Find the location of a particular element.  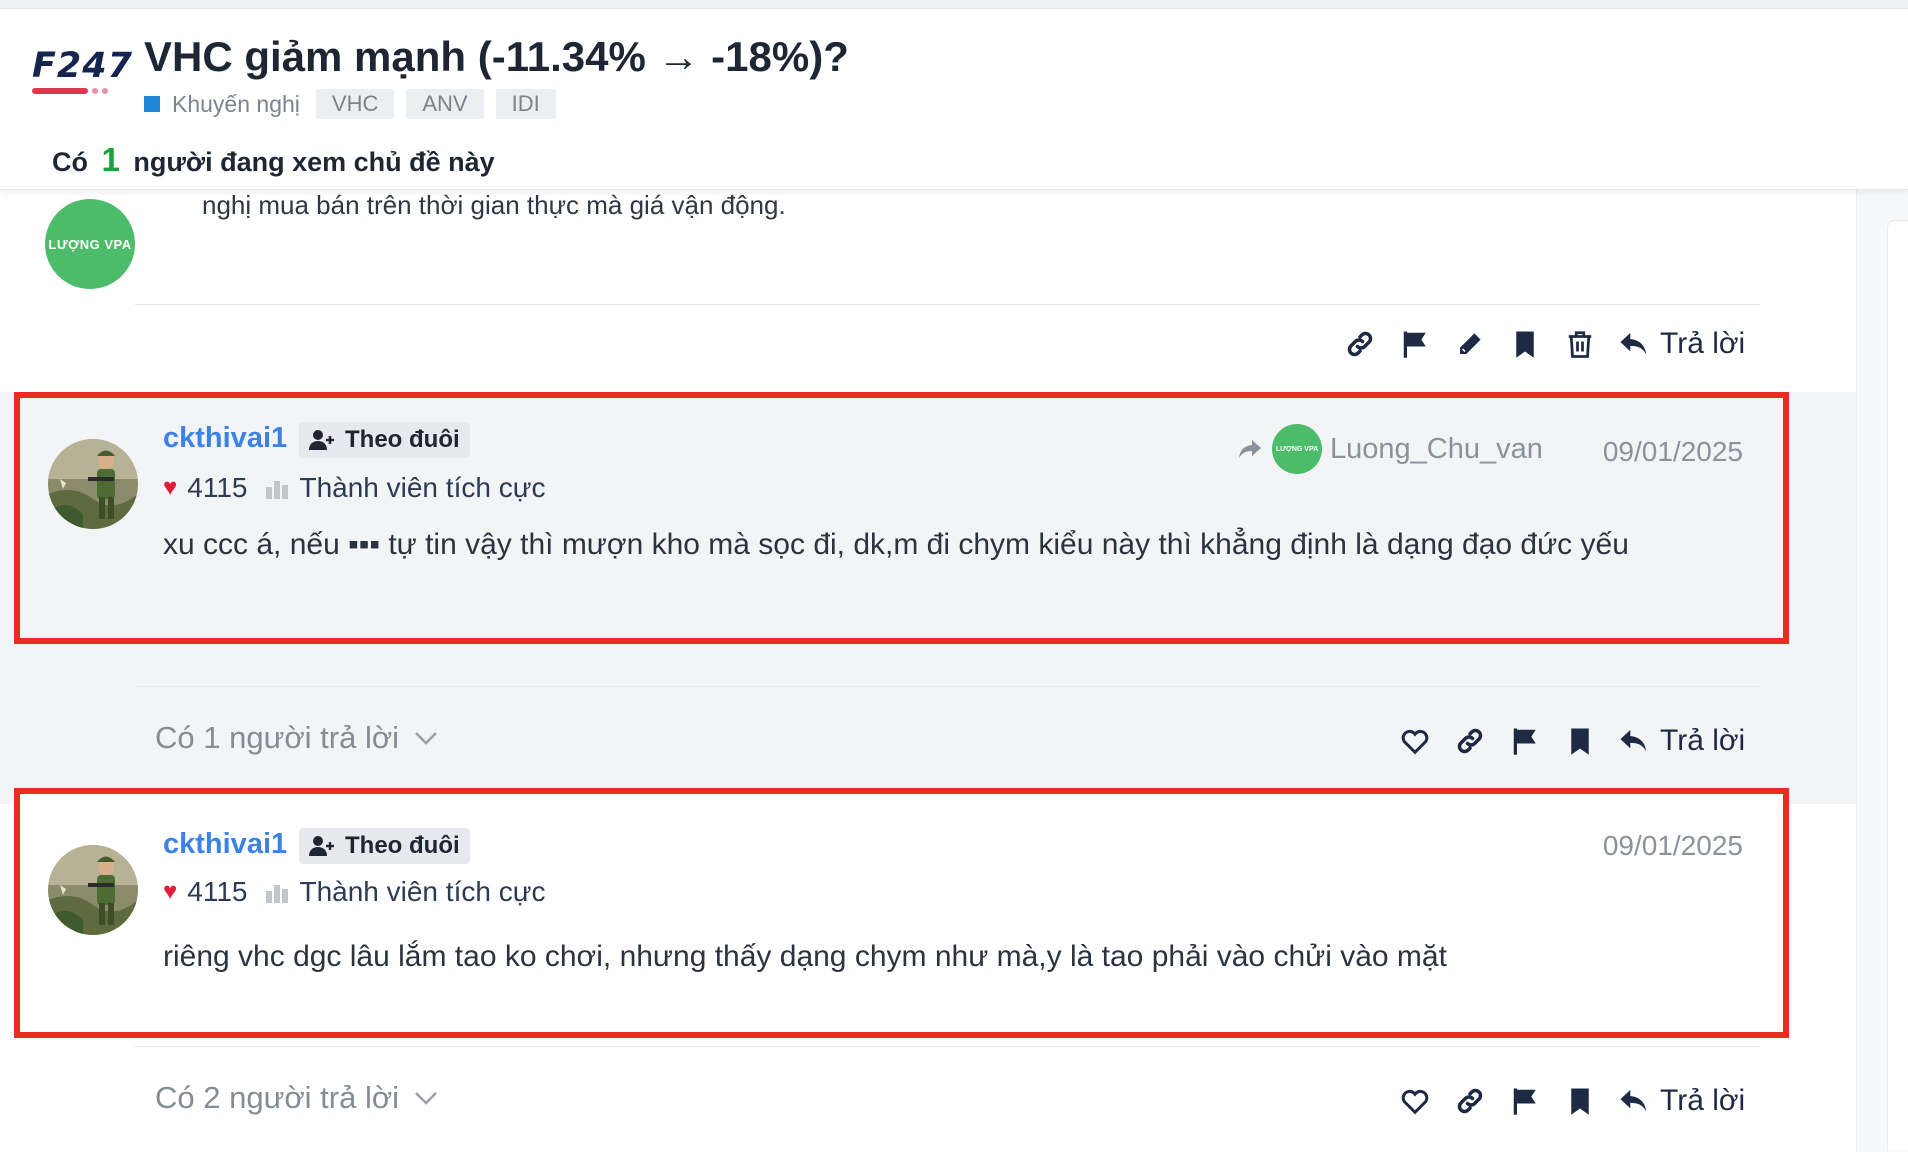

replies-toggle: Có 1 người trả lời is located at coordinates (297, 738).